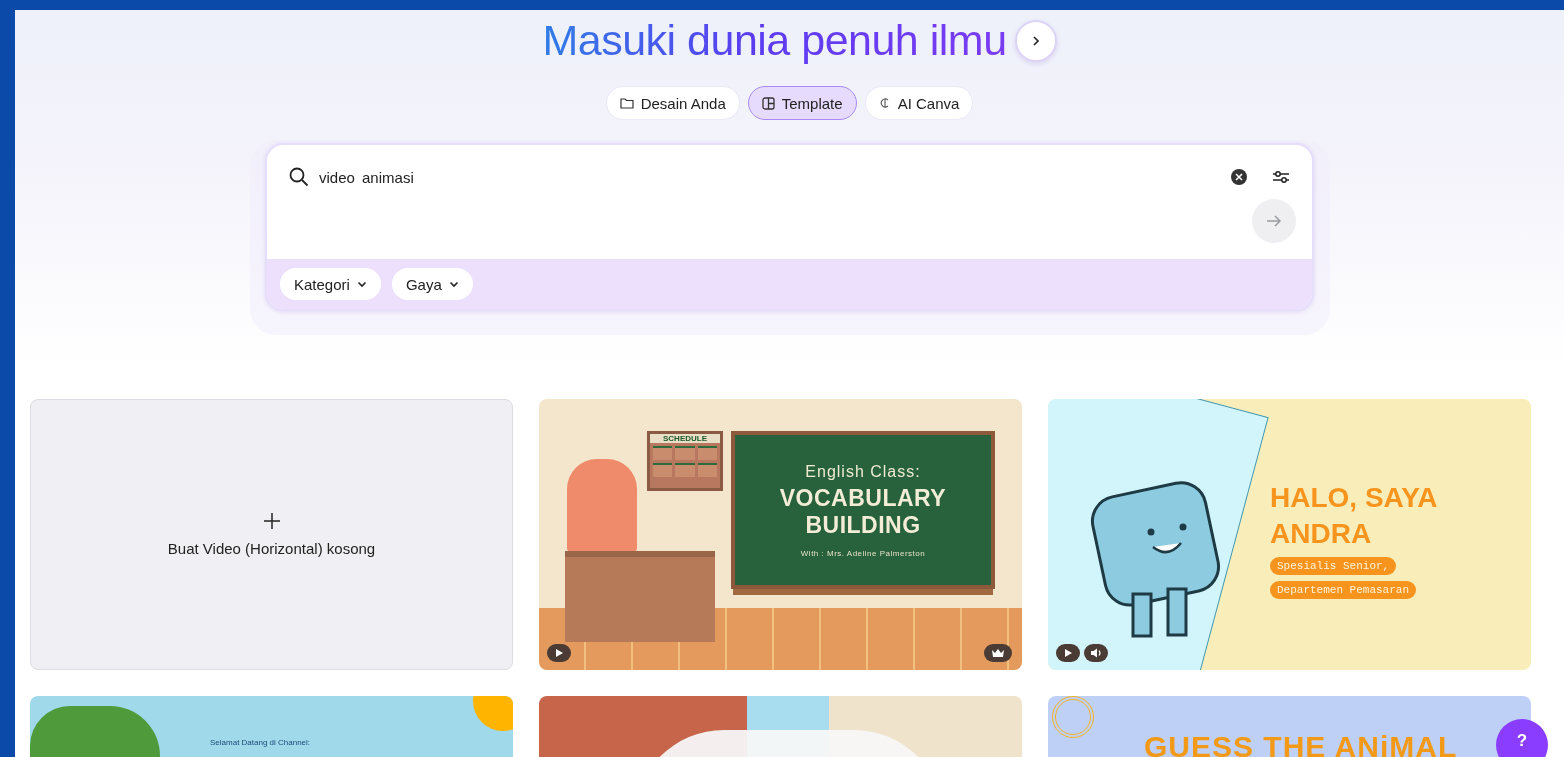  What do you see at coordinates (271, 521) in the screenshot?
I see `plus-icon` at bounding box center [271, 521].